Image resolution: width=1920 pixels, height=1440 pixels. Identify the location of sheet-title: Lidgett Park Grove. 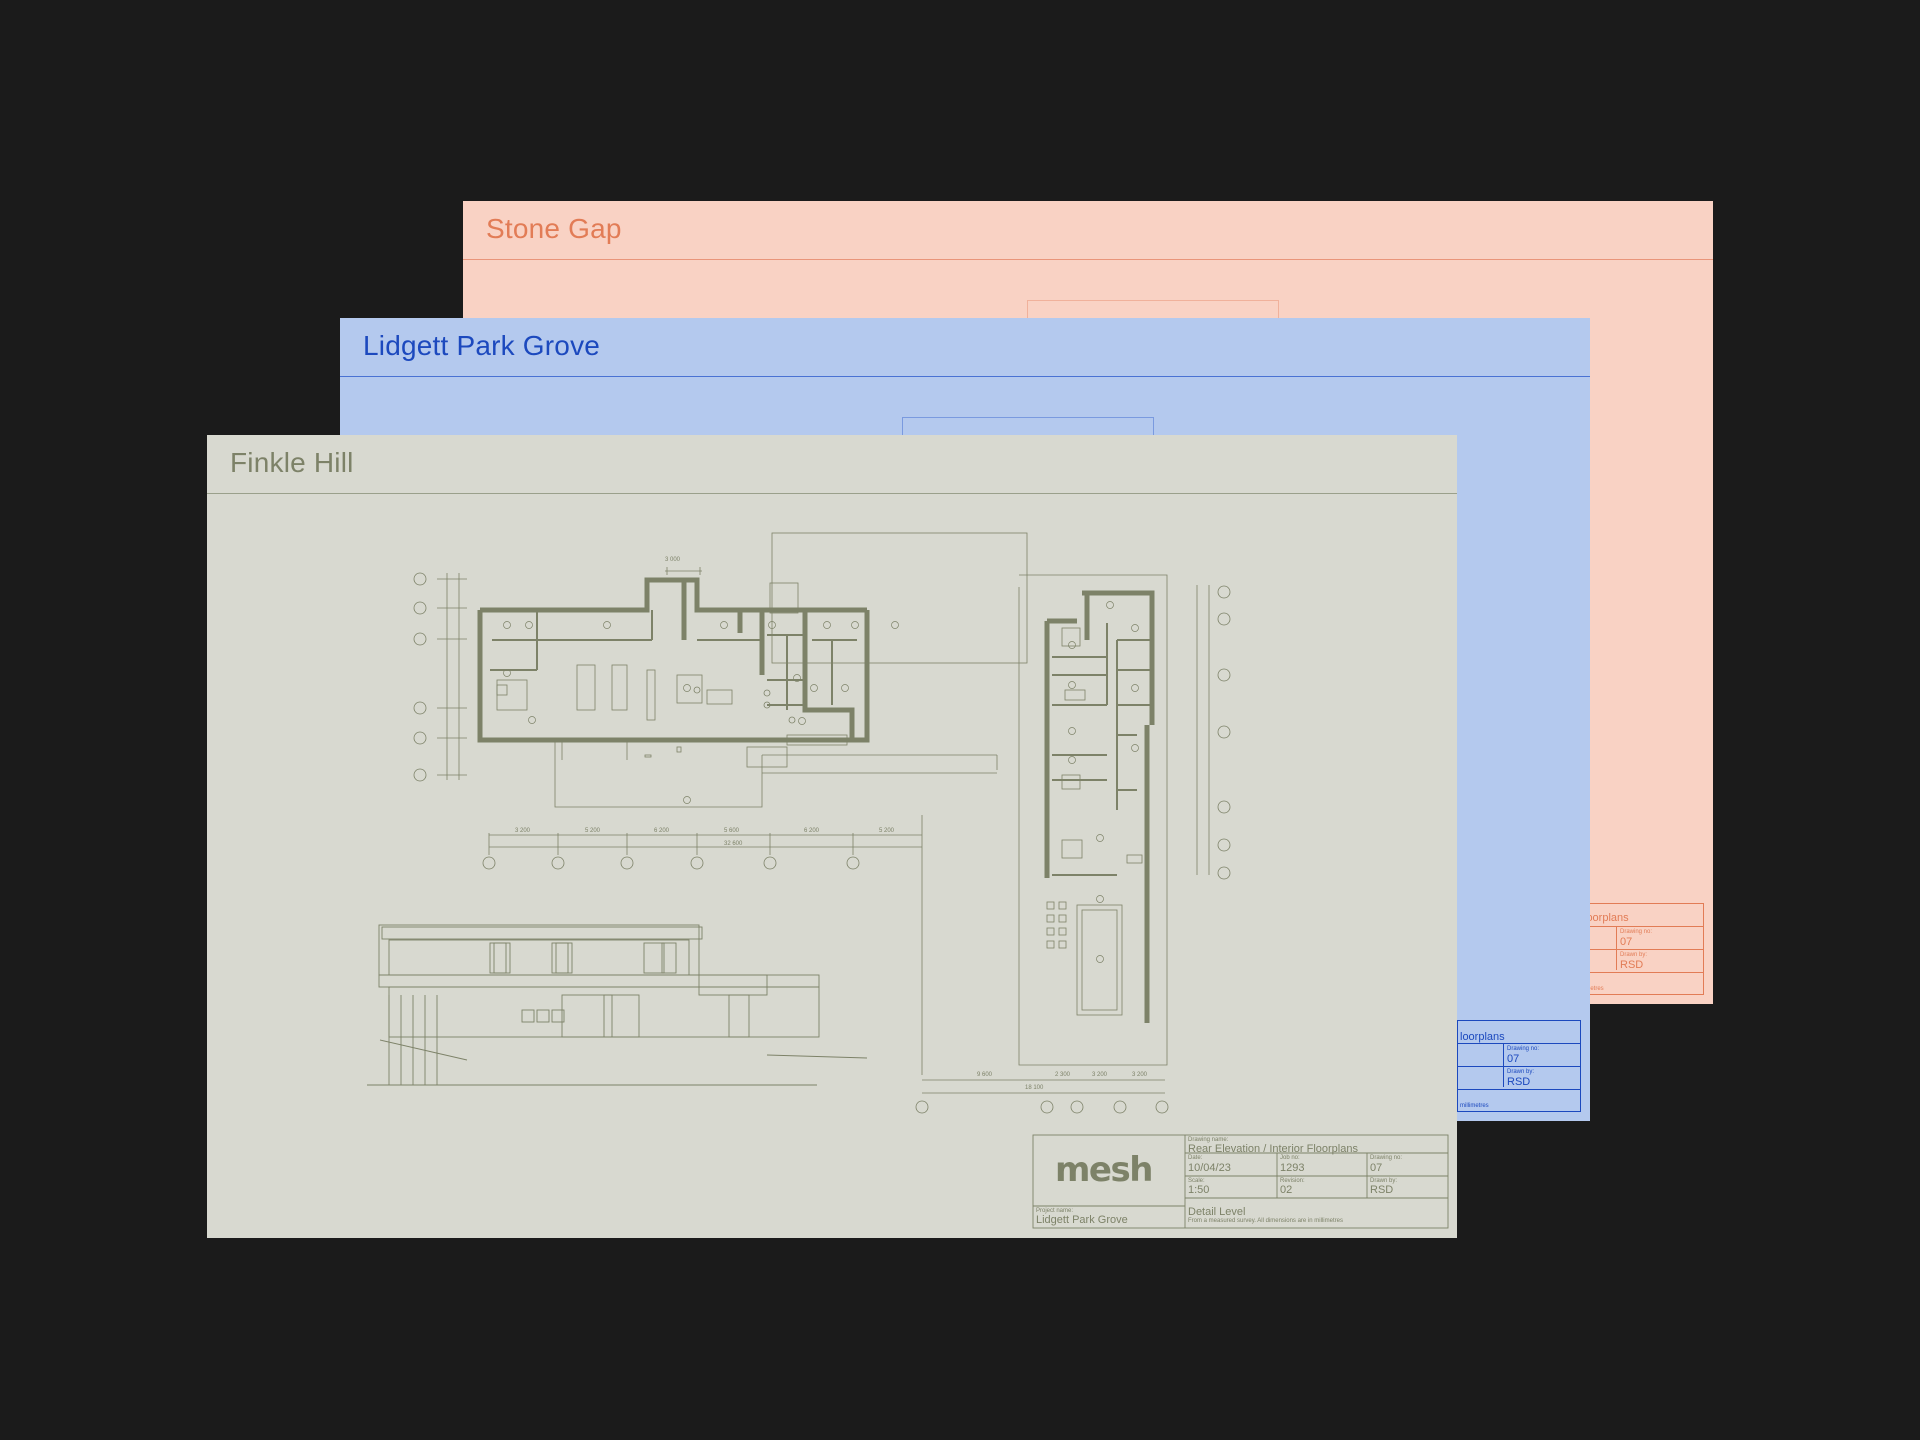
(482, 345).